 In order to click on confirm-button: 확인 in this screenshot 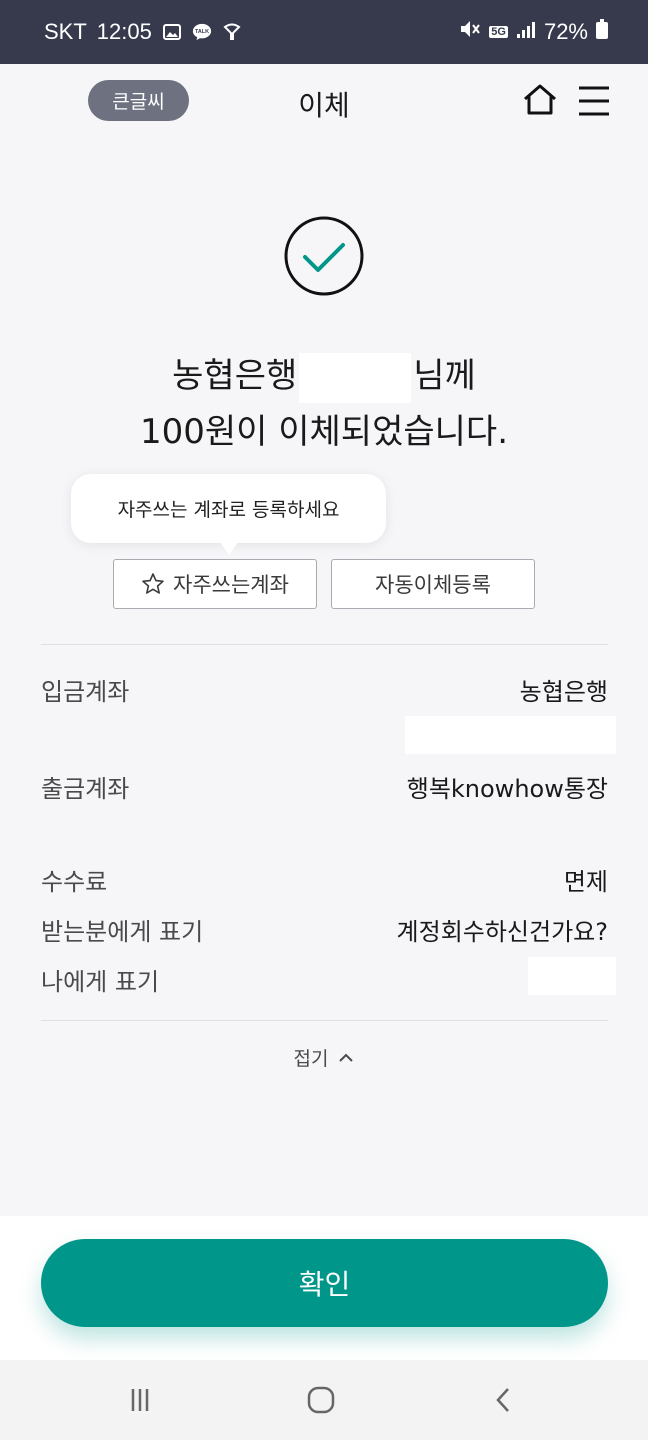, I will do `click(324, 1283)`.